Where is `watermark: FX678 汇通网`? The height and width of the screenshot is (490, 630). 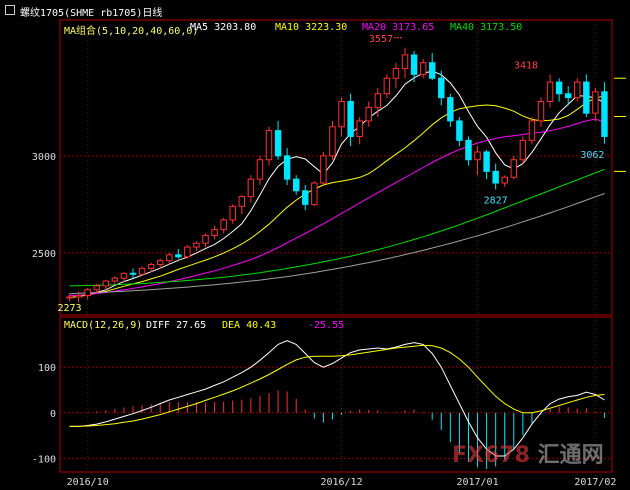
watermark: FX678 汇通网 is located at coordinates (528, 453).